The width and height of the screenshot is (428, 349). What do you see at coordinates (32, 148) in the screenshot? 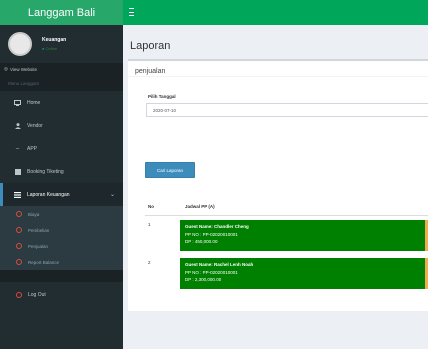
I see `sidebar-item-label: APP` at bounding box center [32, 148].